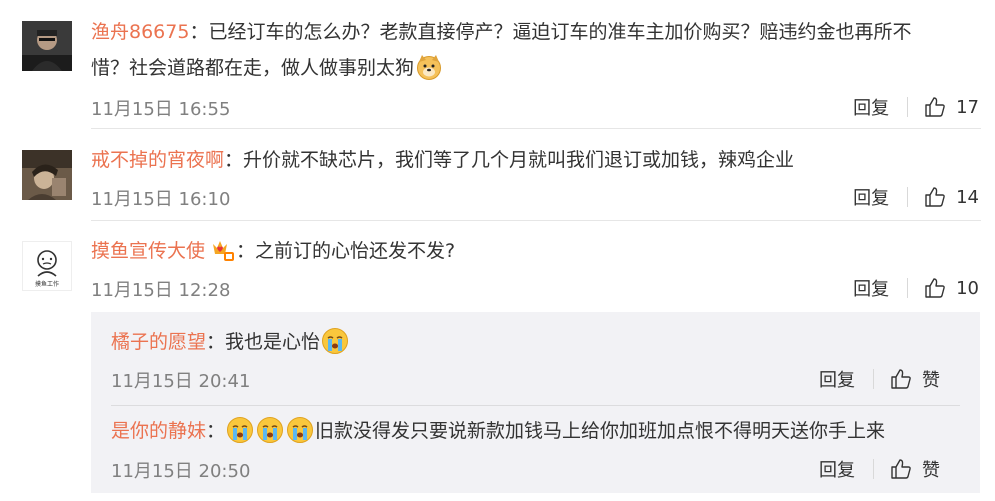 This screenshot has height=501, width=995. What do you see at coordinates (148, 251) in the screenshot?
I see `username-link: 摸鱼宣传大使` at bounding box center [148, 251].